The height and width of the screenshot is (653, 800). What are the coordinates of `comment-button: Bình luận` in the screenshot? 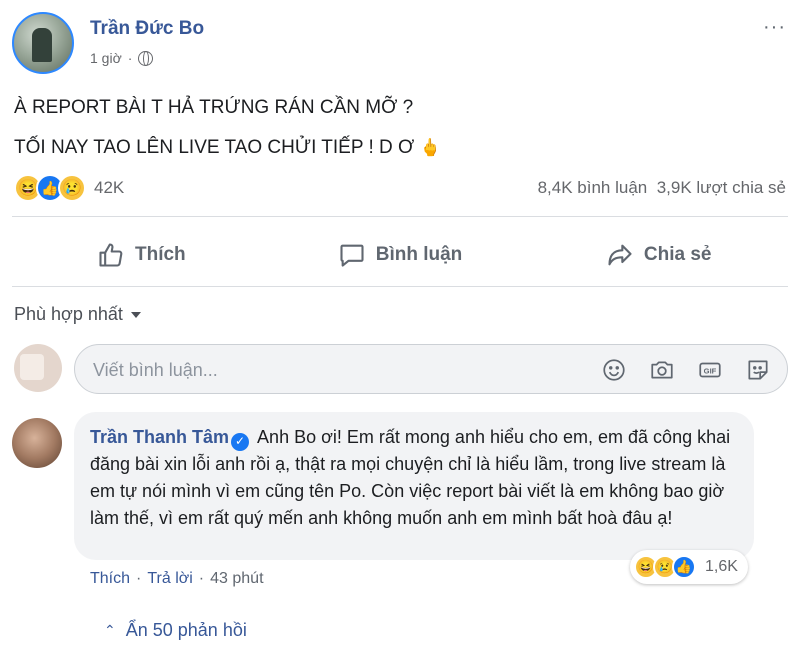 It's located at (400, 255).